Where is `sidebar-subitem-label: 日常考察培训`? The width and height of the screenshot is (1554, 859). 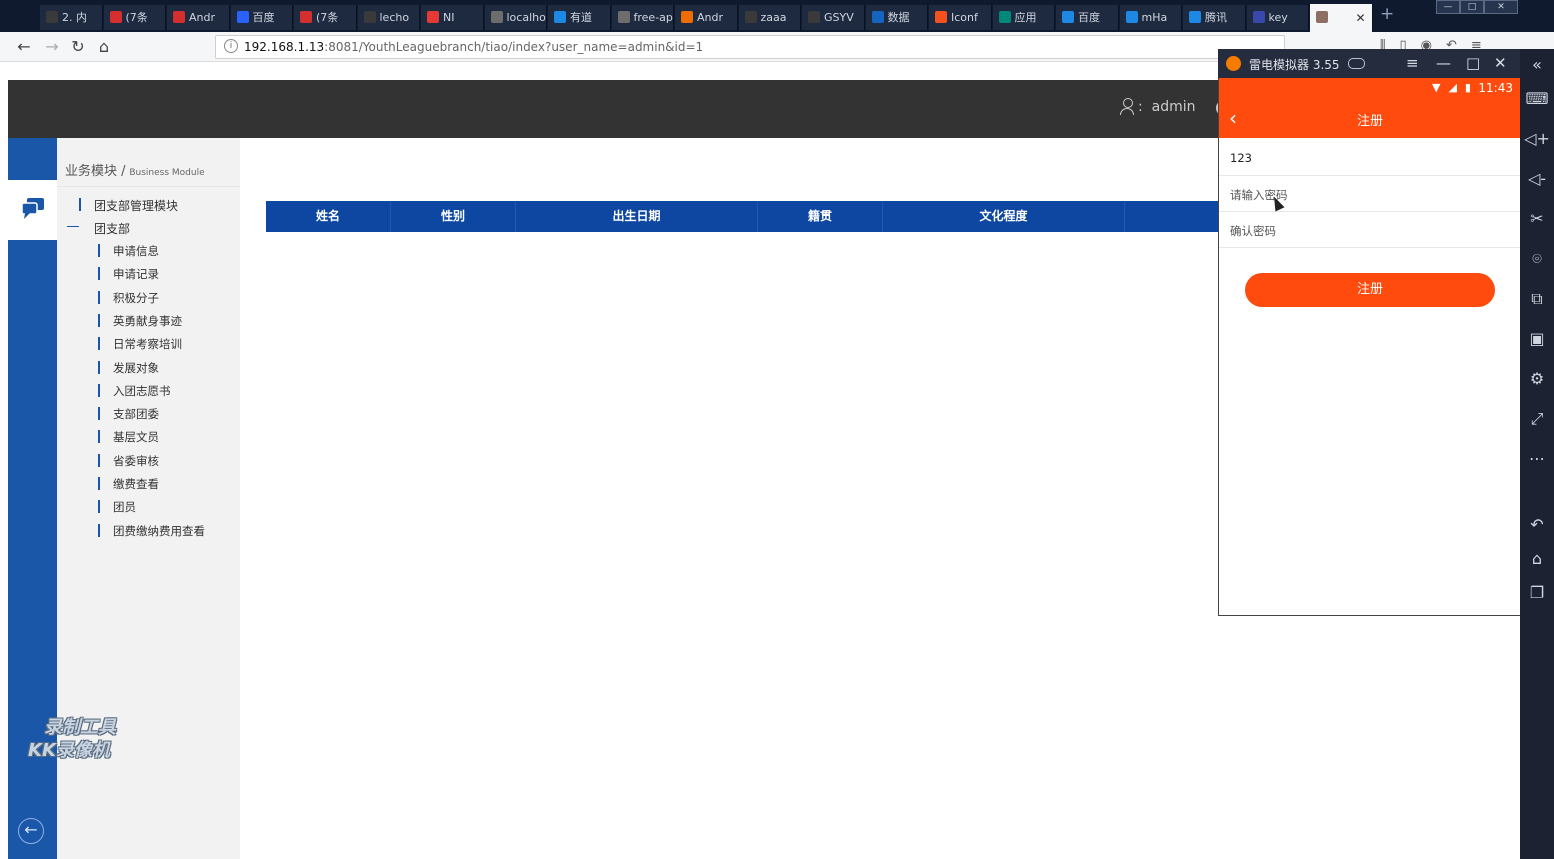 sidebar-subitem-label: 日常考察培训 is located at coordinates (147, 344).